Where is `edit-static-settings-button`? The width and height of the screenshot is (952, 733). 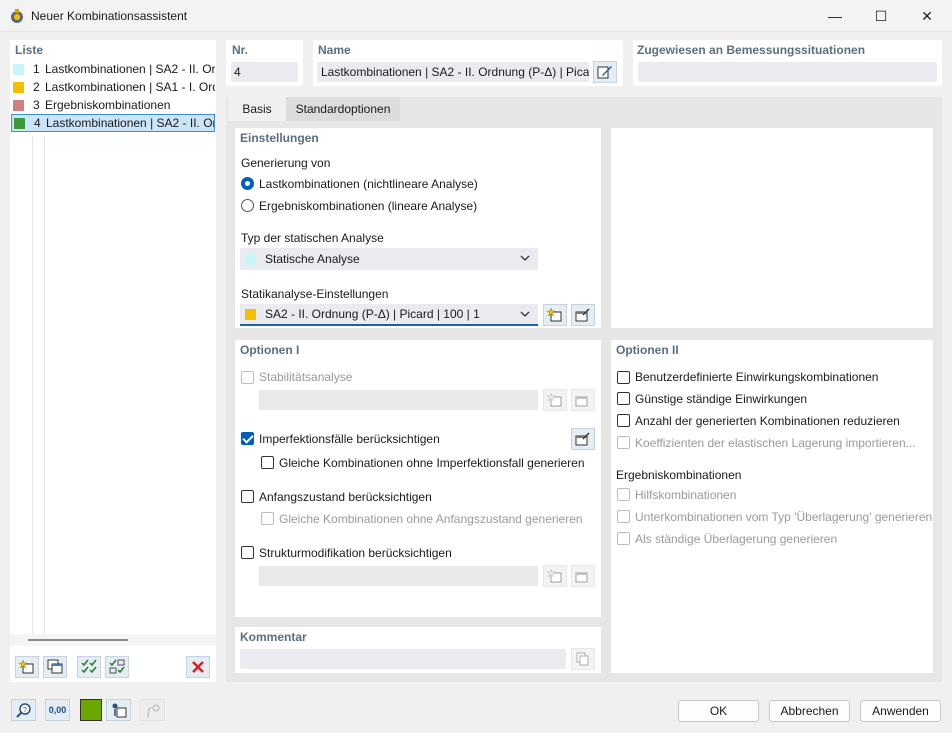 edit-static-settings-button is located at coordinates (583, 315).